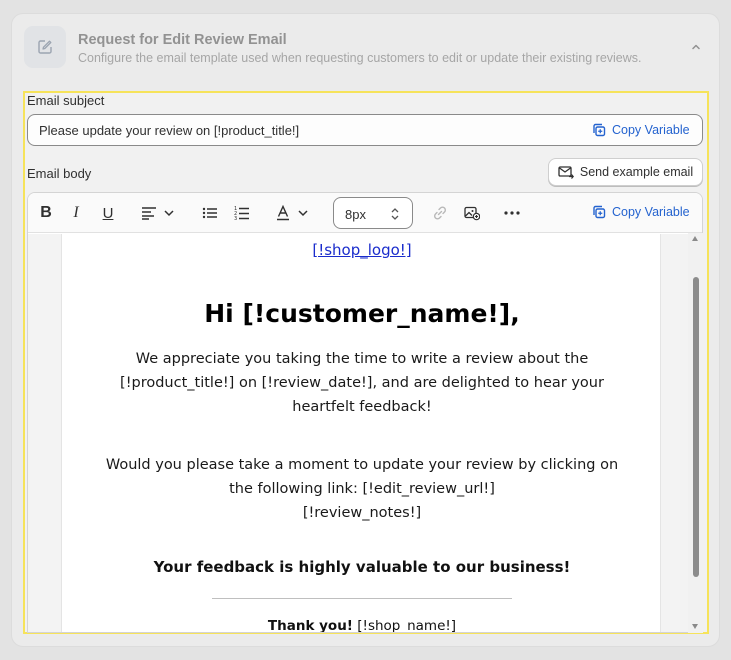 Image resolution: width=731 pixels, height=660 pixels. I want to click on italic-icon: I, so click(76, 213).